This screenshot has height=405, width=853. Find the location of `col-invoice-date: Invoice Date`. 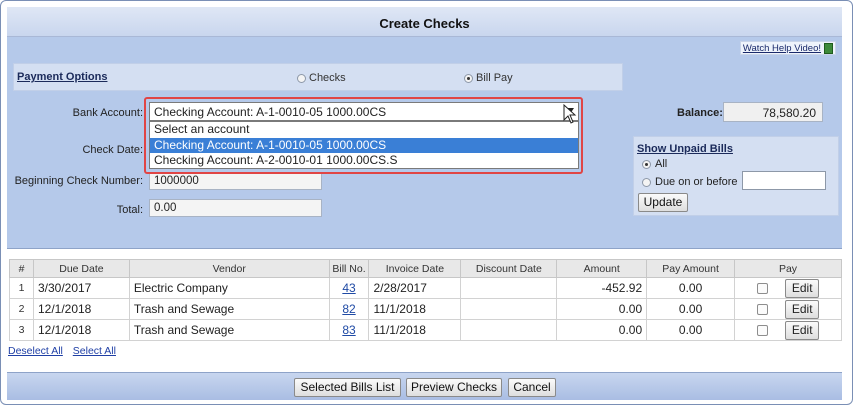

col-invoice-date: Invoice Date is located at coordinates (415, 268).